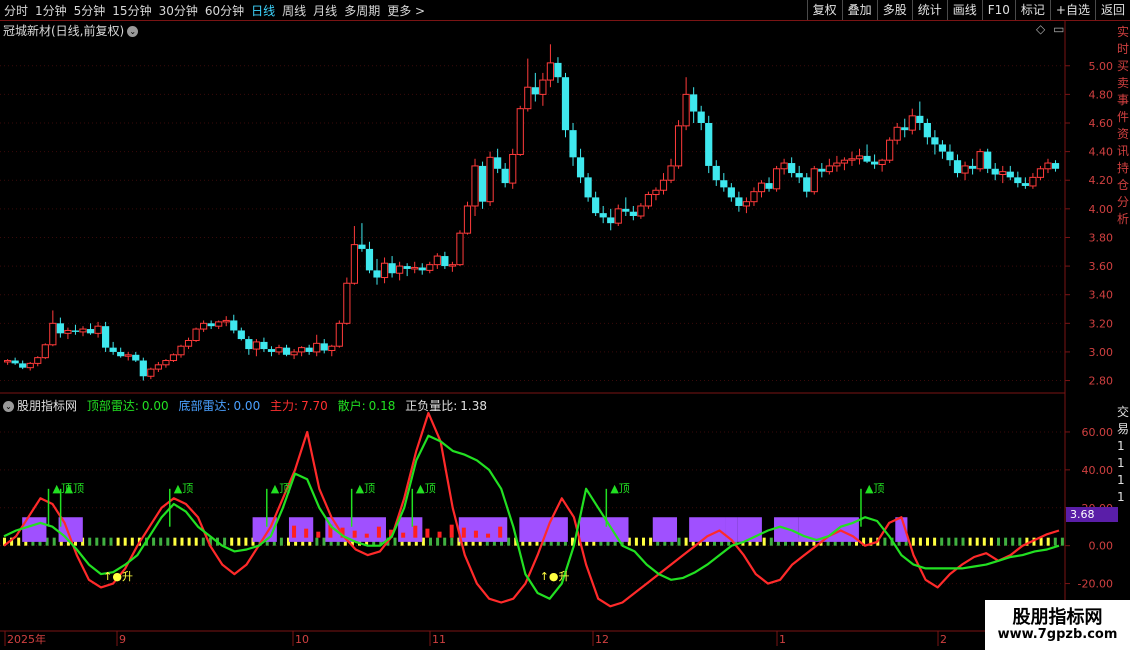  Describe the element at coordinates (1101, 237) in the screenshot. I see `price-tick-label-6: 3.80` at that location.